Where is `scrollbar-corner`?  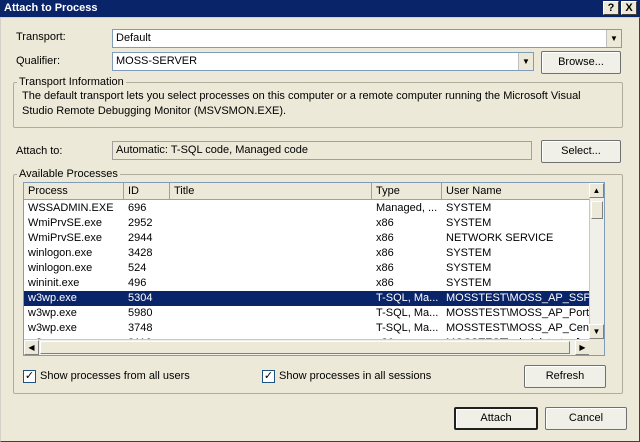
scrollbar-corner is located at coordinates (596, 347).